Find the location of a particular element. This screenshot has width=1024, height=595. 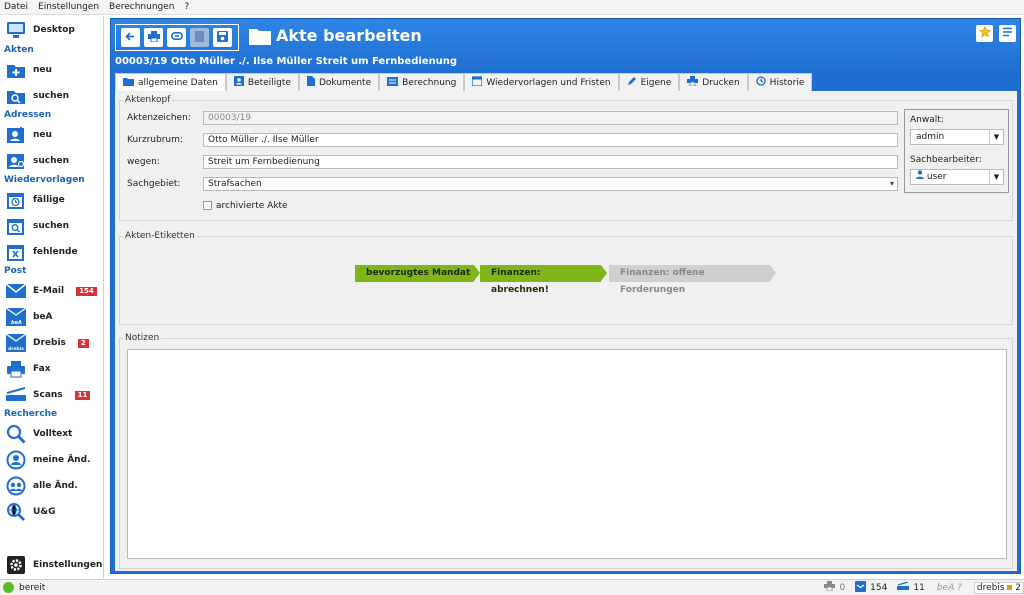

contact-plus-icon is located at coordinates (16, 135).